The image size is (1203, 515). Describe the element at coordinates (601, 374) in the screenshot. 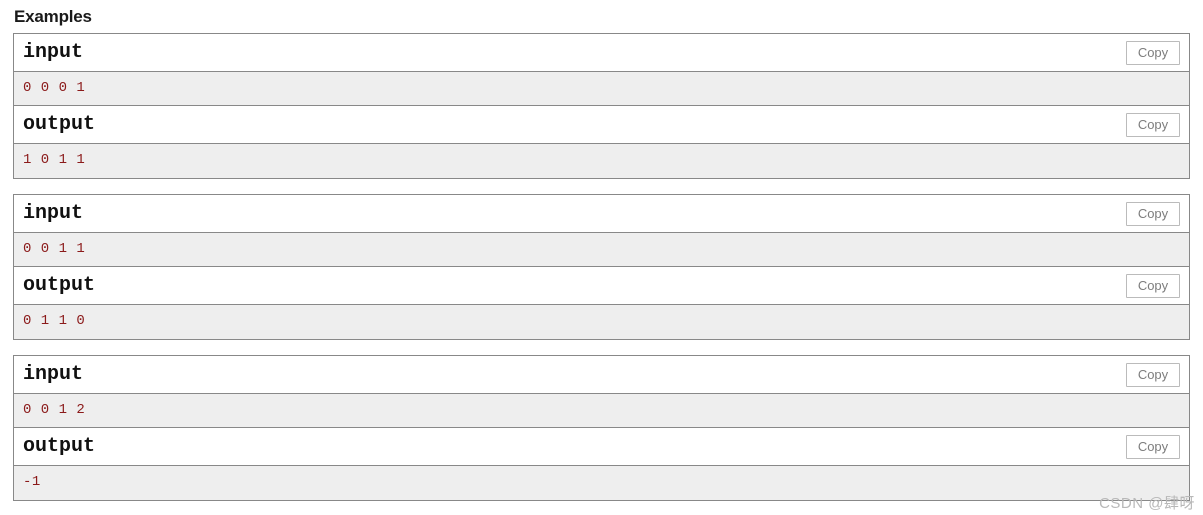

I see `input-header-3: input Copy` at that location.